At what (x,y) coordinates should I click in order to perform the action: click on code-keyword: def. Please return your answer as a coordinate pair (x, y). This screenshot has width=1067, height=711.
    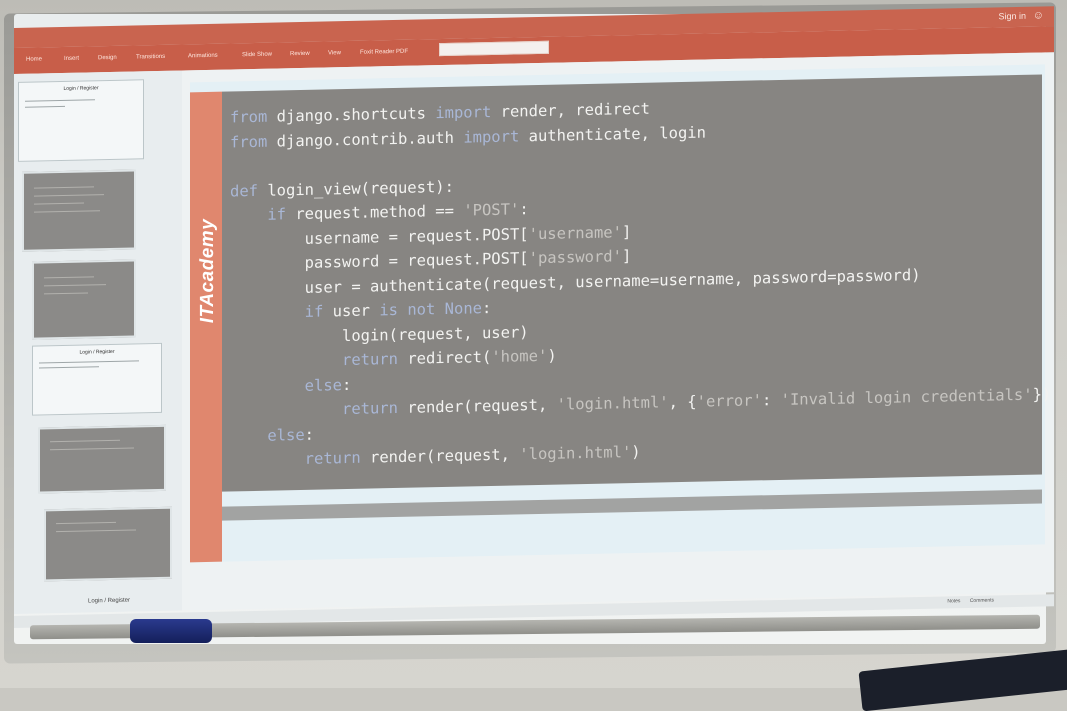
    Looking at the image, I should click on (249, 190).